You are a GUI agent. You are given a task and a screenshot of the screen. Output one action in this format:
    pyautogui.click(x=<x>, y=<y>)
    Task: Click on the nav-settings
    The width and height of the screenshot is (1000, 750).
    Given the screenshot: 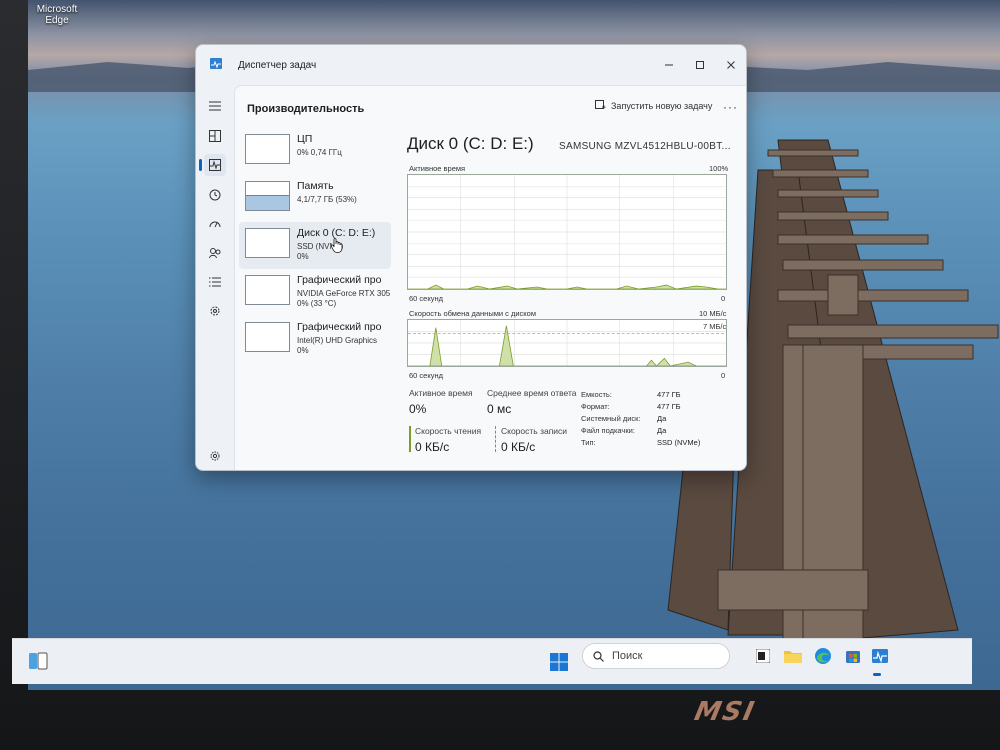 What is the action you would take?
    pyautogui.click(x=215, y=456)
    